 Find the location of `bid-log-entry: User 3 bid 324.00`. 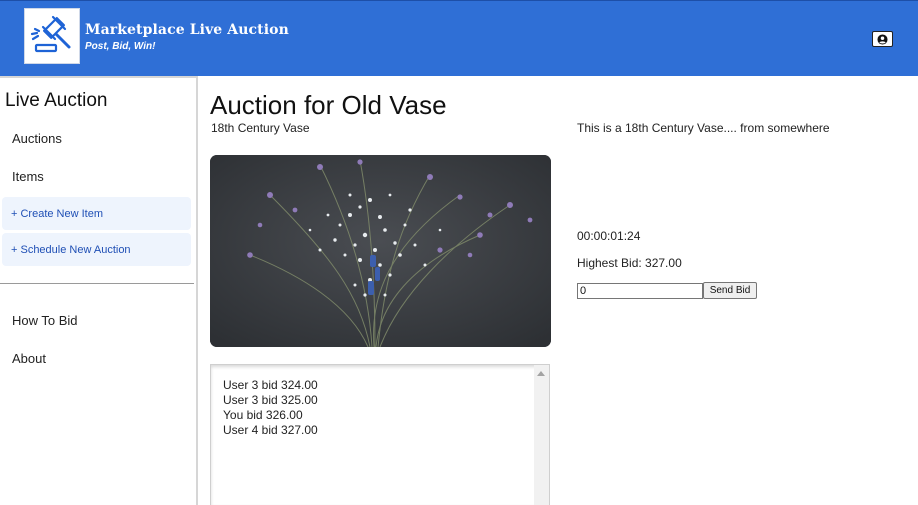

bid-log-entry: User 3 bid 324.00 is located at coordinates (270, 385).